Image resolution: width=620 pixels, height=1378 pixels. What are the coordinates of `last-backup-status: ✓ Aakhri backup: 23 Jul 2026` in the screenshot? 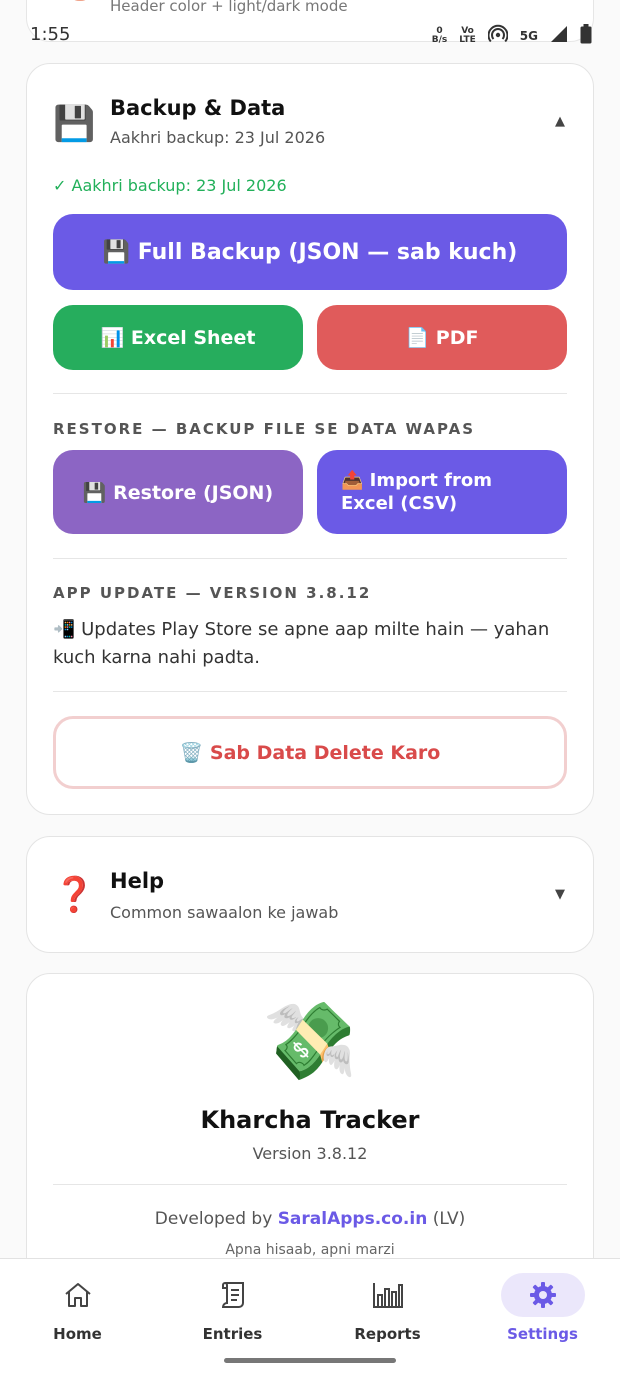 It's located at (170, 185).